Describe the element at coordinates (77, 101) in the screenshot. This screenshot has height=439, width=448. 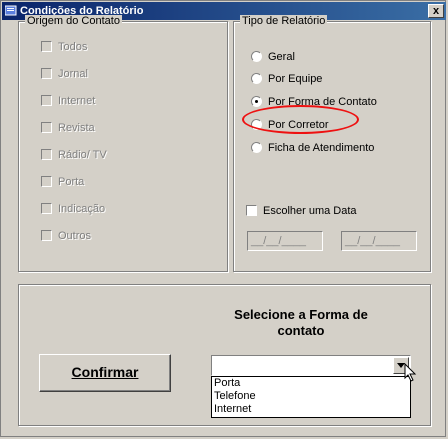
I see `origem-label: Internet` at that location.